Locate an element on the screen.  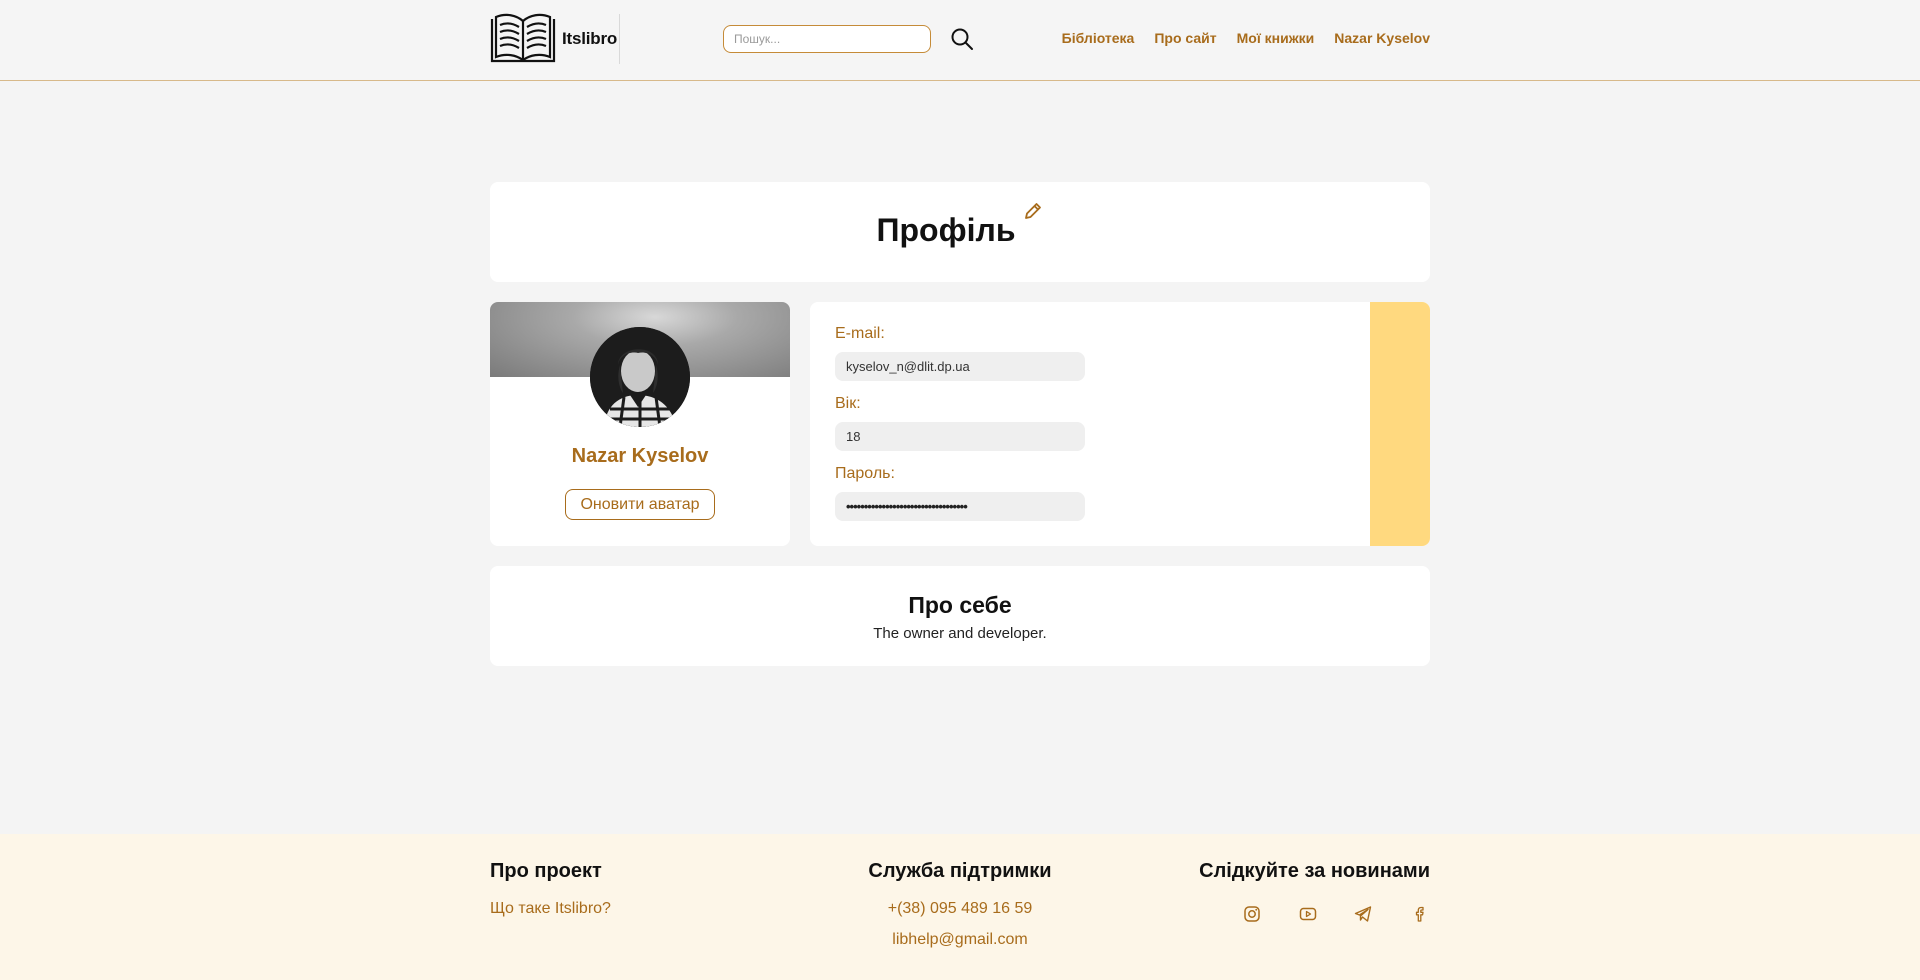
telegram-icon is located at coordinates (1363, 914).